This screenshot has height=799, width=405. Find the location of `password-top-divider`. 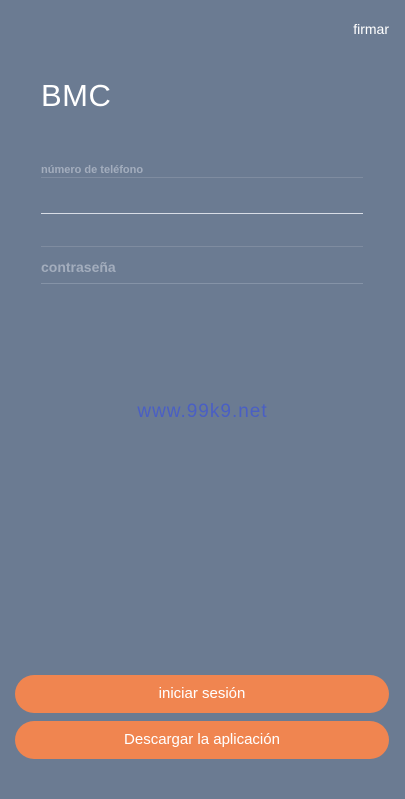

password-top-divider is located at coordinates (202, 246).